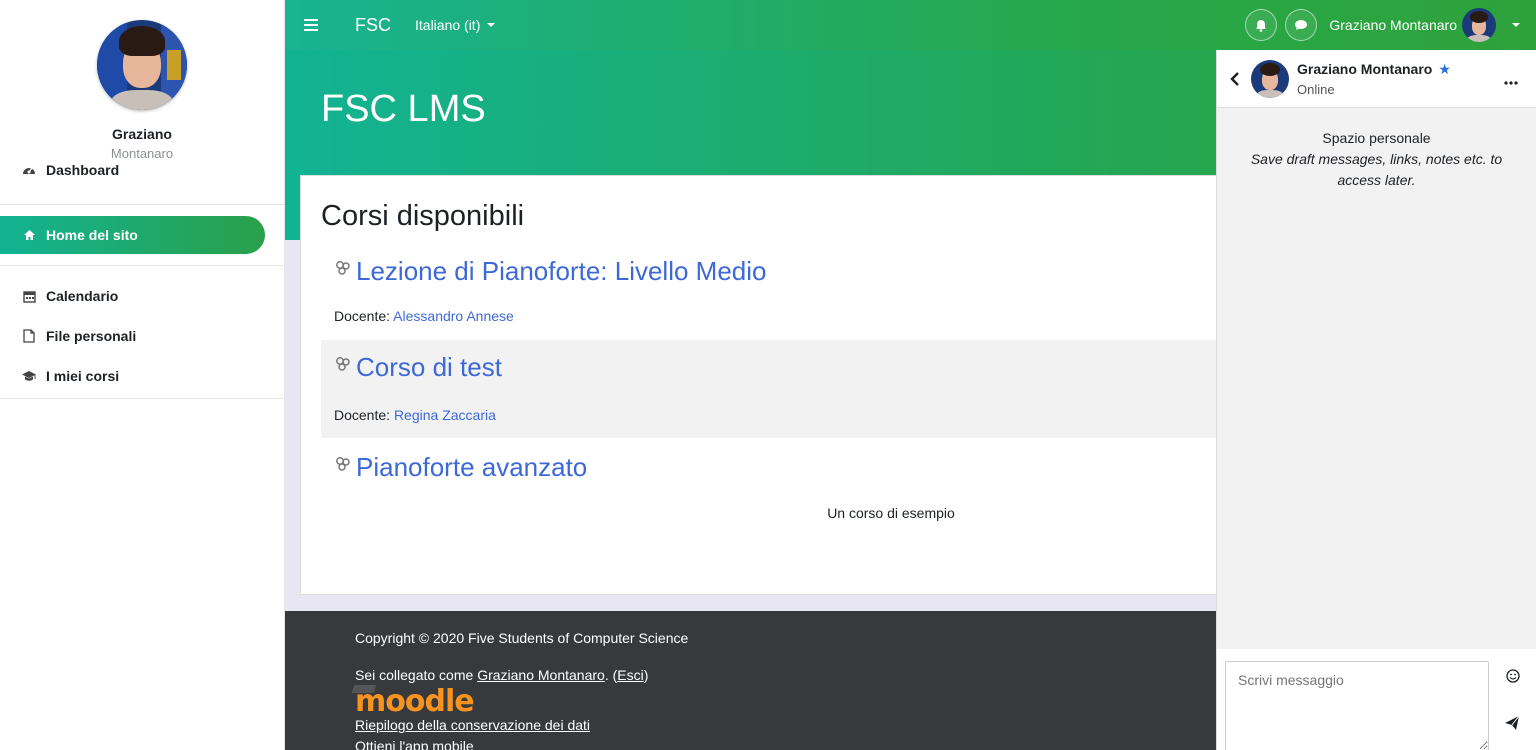  I want to click on self-title: Spazio personale, so click(1376, 138).